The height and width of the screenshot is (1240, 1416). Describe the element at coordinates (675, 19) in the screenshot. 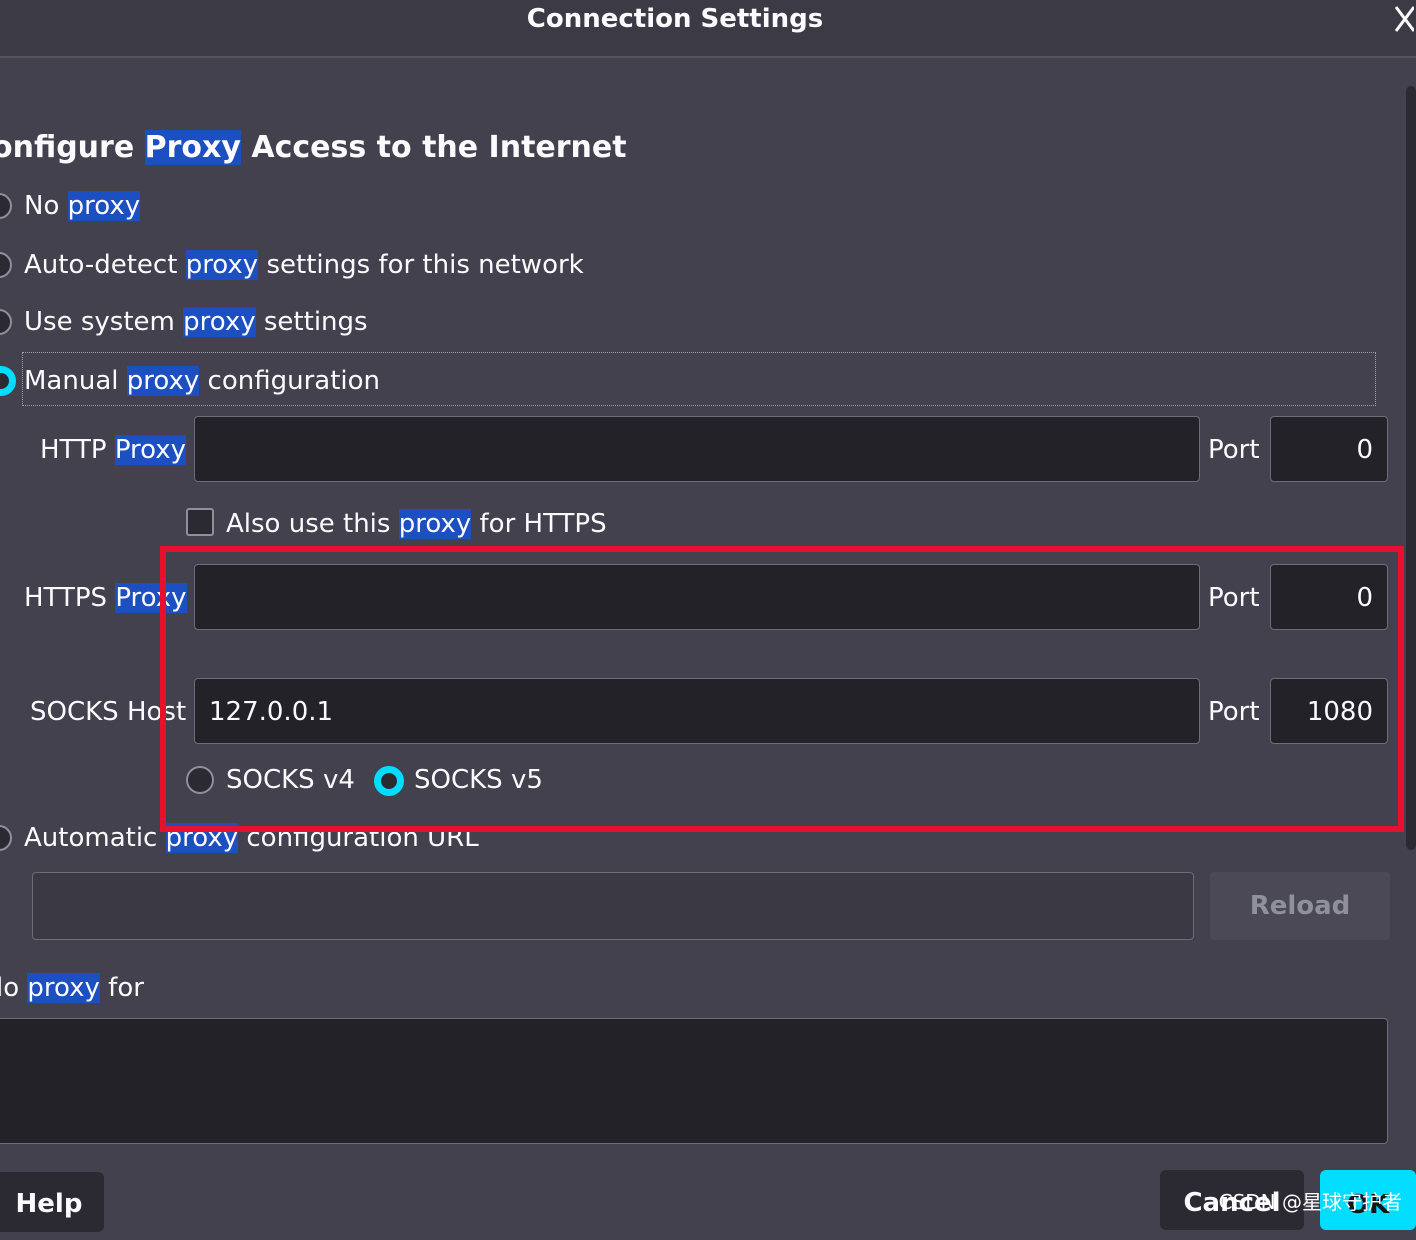

I see `dialog-title: Connection Settings` at that location.